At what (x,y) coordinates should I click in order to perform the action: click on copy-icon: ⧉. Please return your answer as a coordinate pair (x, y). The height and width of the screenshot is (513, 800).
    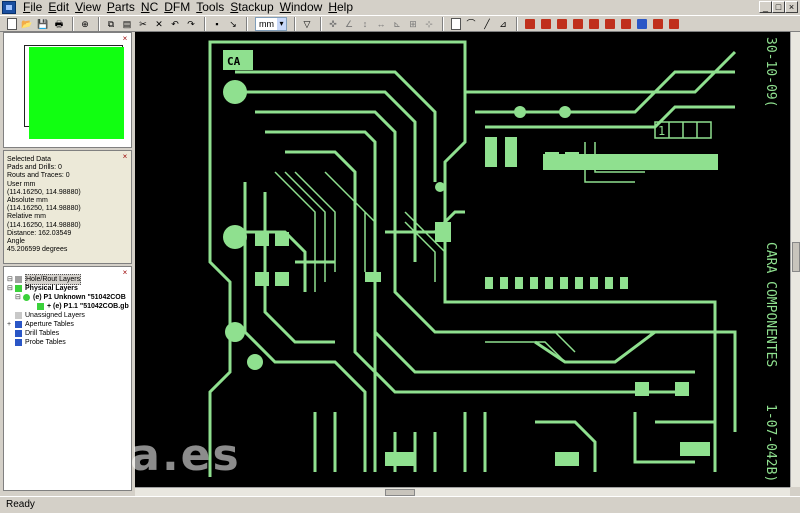
    Looking at the image, I should click on (111, 24).